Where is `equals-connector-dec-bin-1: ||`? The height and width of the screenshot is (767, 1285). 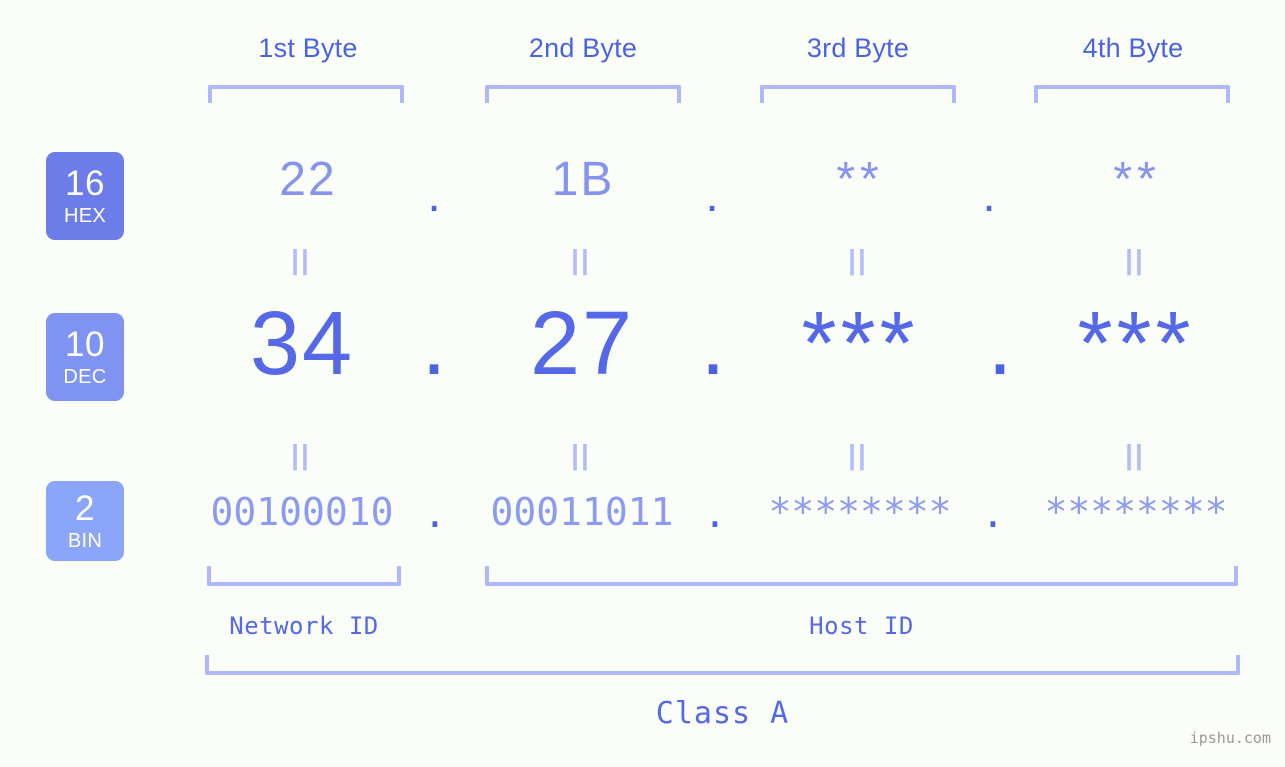
equals-connector-dec-bin-1: || is located at coordinates (301, 454).